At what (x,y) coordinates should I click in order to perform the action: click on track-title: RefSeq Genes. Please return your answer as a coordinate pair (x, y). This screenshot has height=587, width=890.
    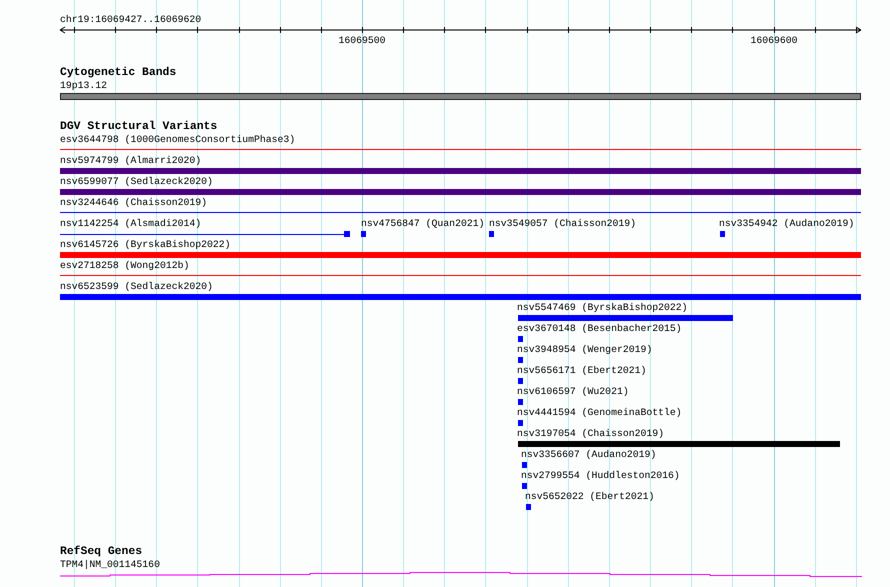
    Looking at the image, I should click on (101, 552).